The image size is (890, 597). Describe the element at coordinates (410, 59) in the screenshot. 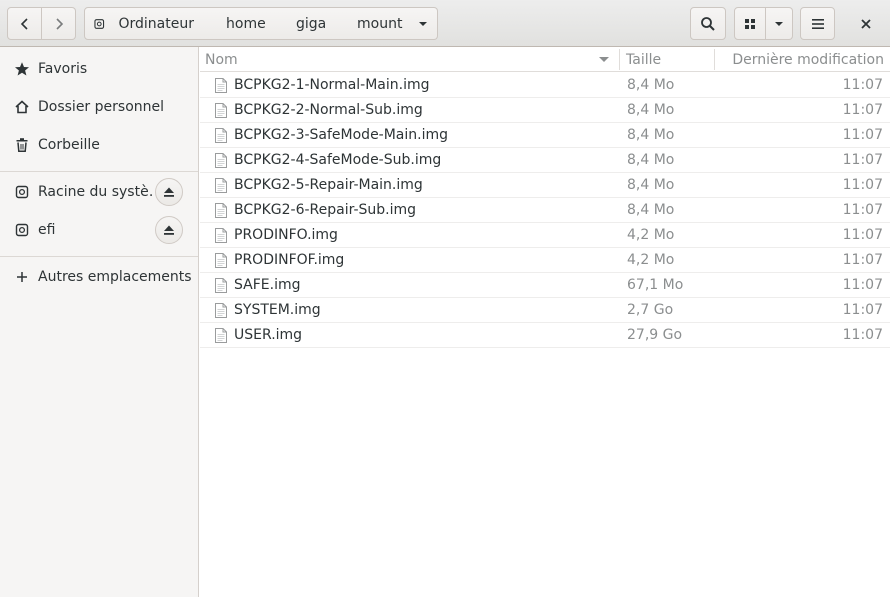

I see `column-header-name: Nom` at that location.